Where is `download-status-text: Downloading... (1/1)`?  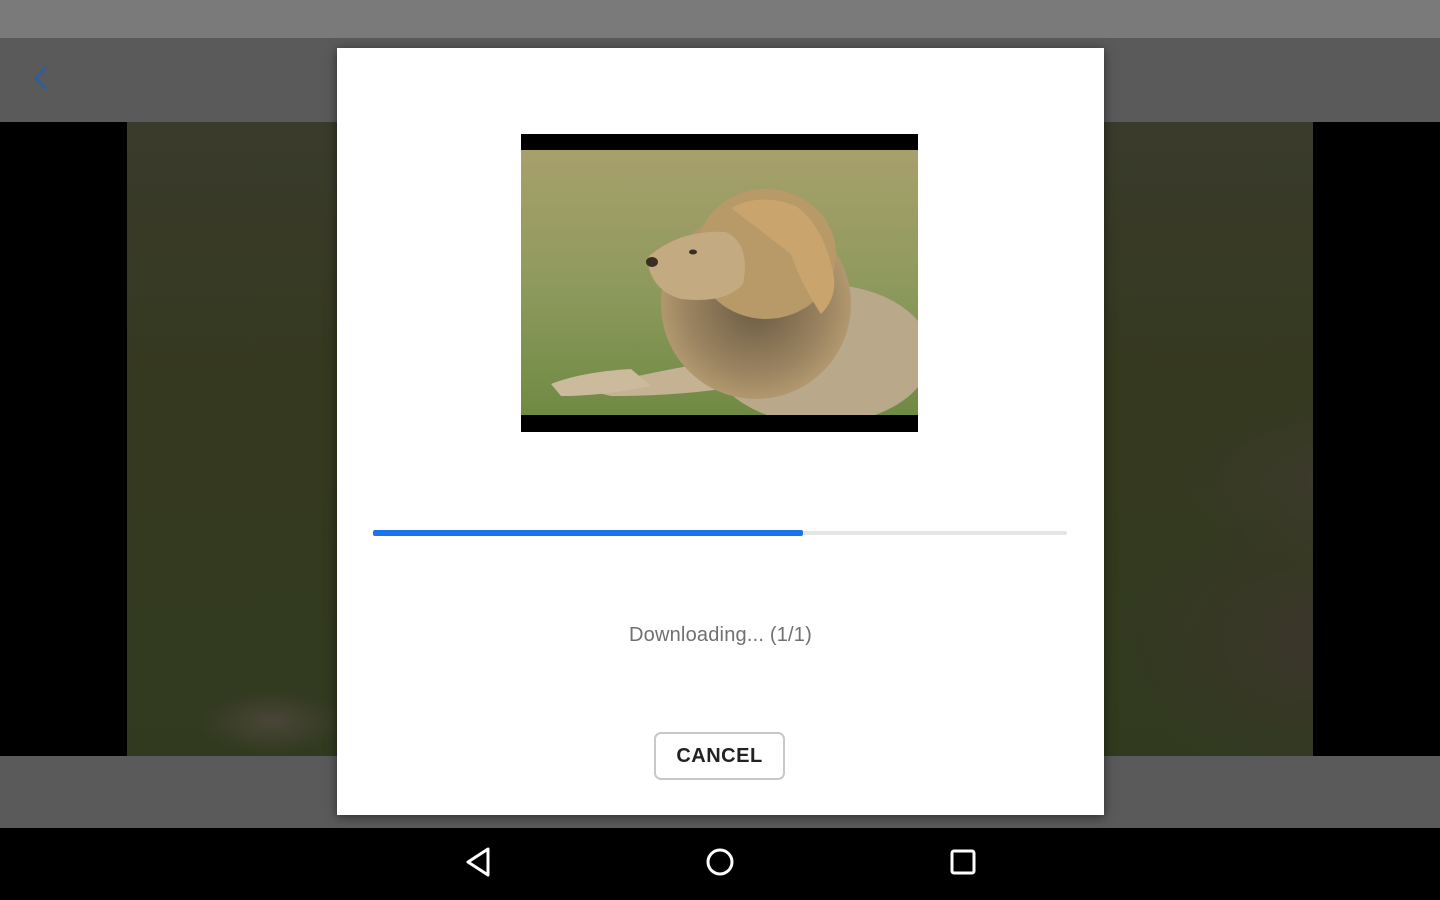 download-status-text: Downloading... (1/1) is located at coordinates (720, 635).